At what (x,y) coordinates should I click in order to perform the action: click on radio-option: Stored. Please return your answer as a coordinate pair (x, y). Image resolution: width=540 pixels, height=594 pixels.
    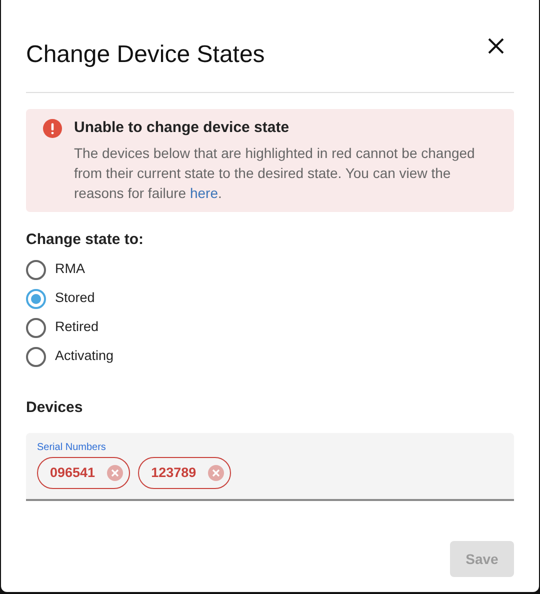
    Looking at the image, I should click on (60, 298).